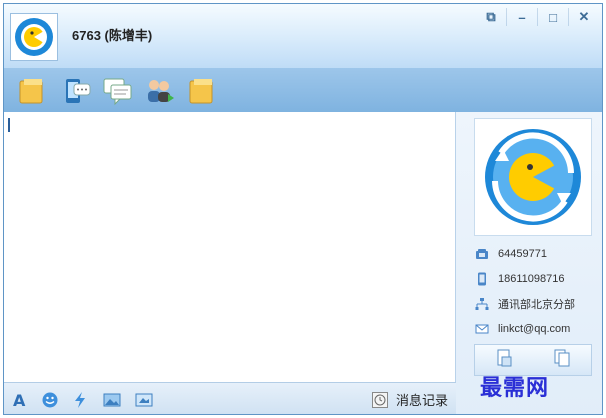 This screenshot has width=606, height=418. What do you see at coordinates (379, 399) in the screenshot?
I see `history-icon` at bounding box center [379, 399].